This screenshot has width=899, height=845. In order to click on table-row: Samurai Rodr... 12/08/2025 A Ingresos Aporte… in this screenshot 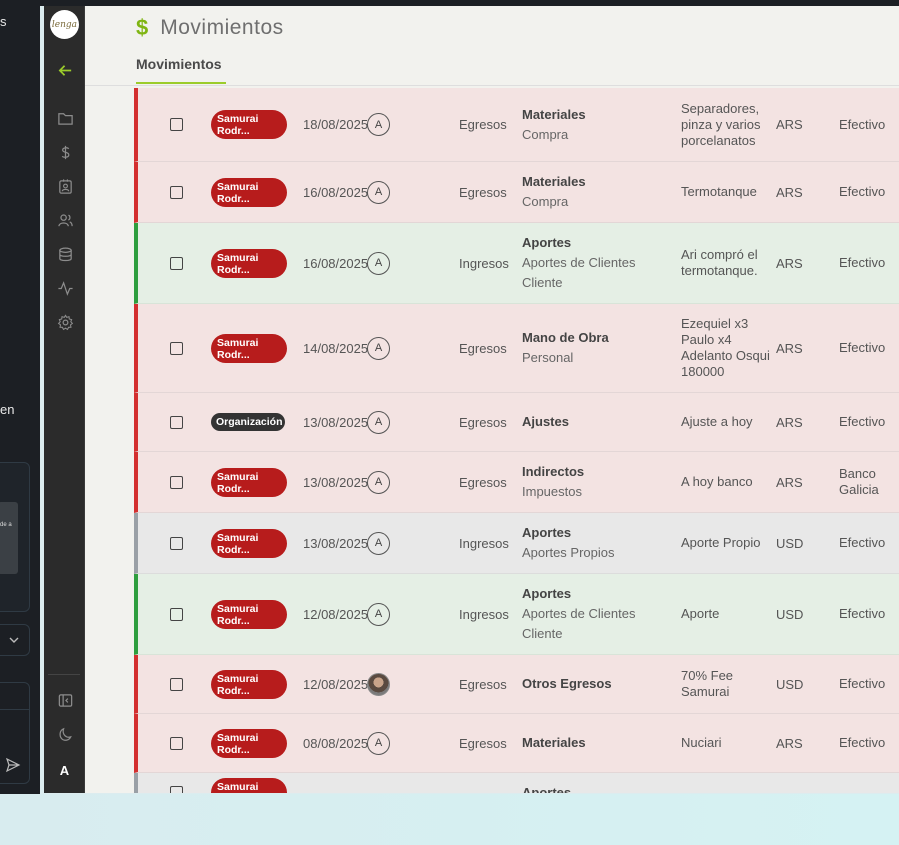, I will do `click(516, 614)`.